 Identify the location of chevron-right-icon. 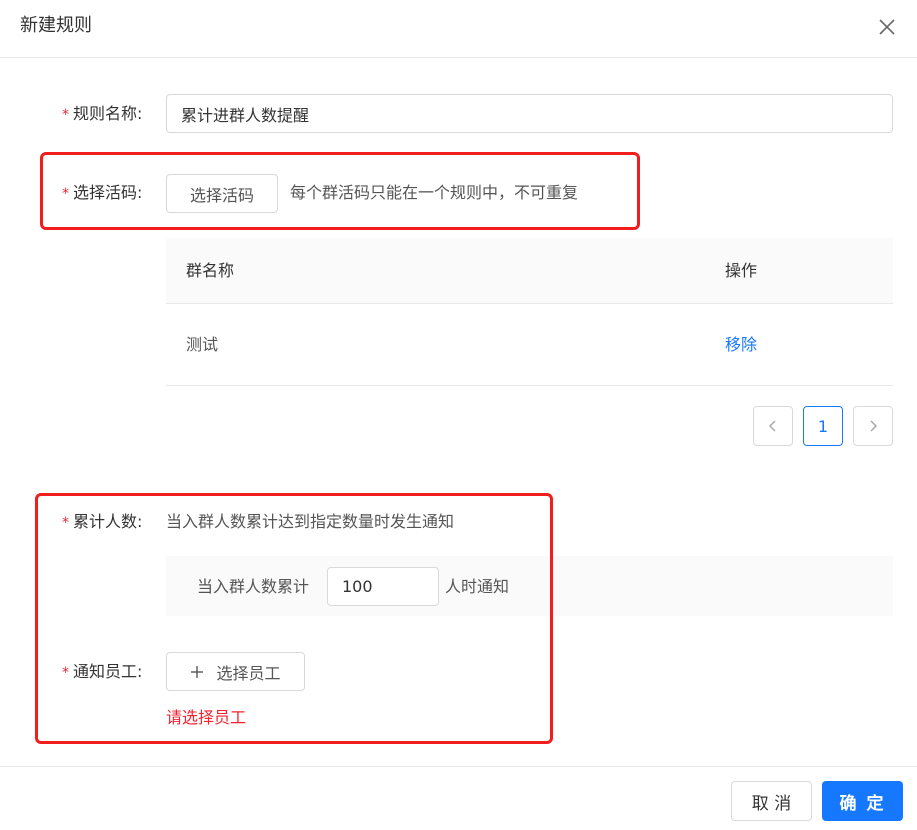
(874, 426).